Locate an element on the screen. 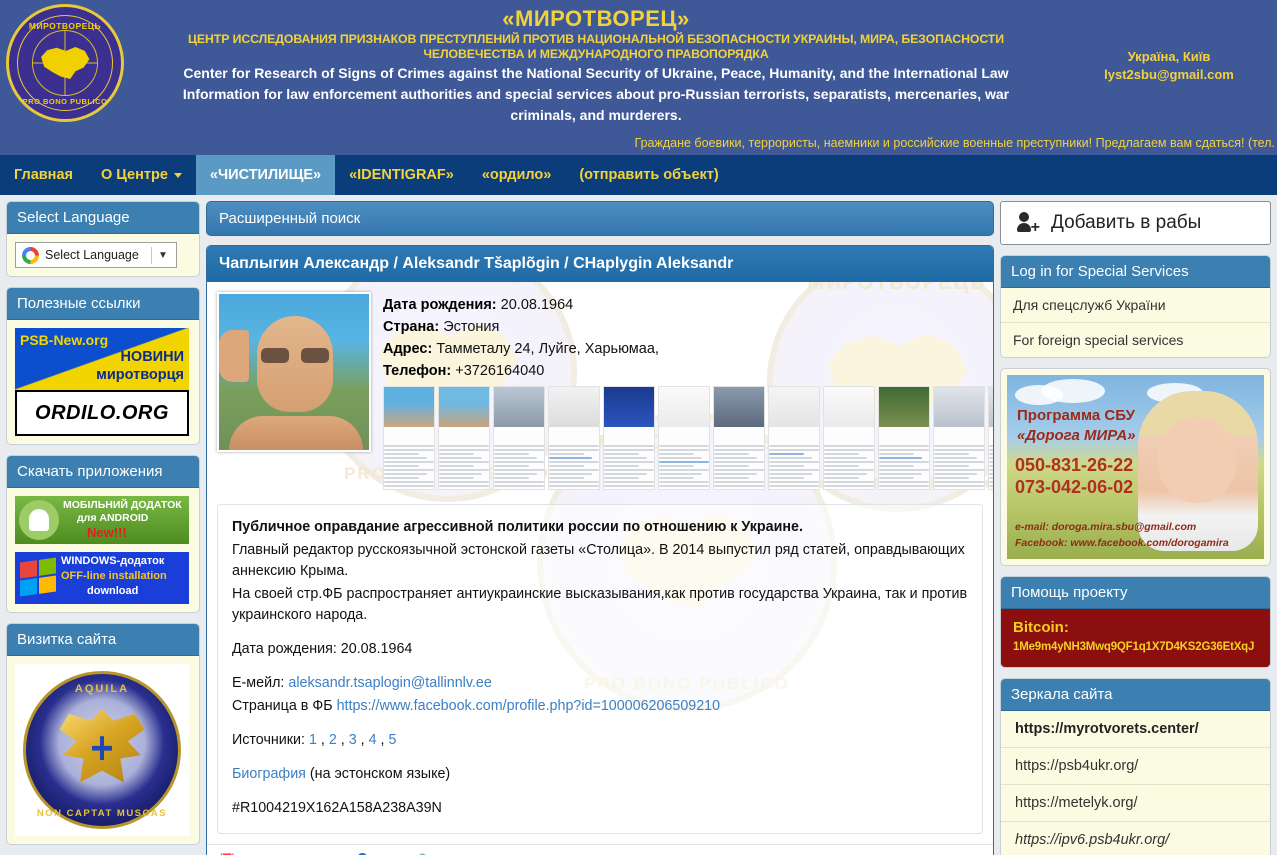 The width and height of the screenshot is (1277, 855). nav-item-home: Главная is located at coordinates (43, 175).